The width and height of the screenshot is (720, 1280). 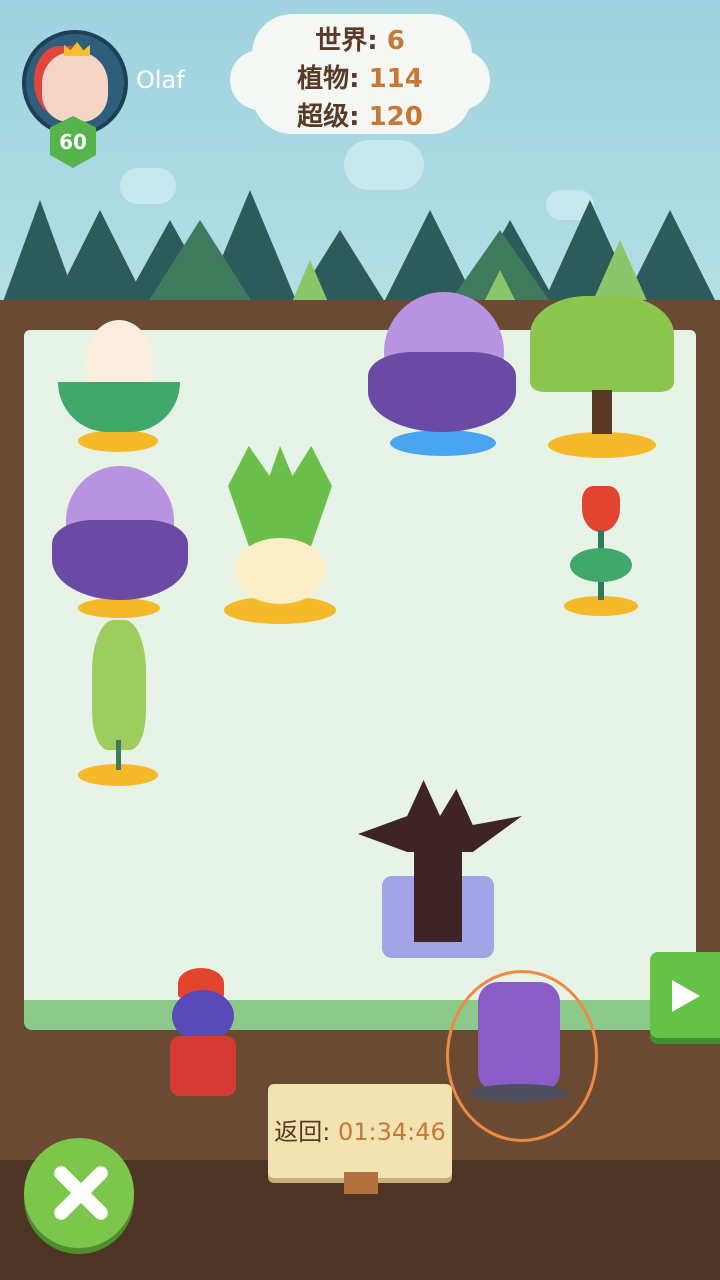 What do you see at coordinates (395, 79) in the screenshot?
I see `plants-value: 114` at bounding box center [395, 79].